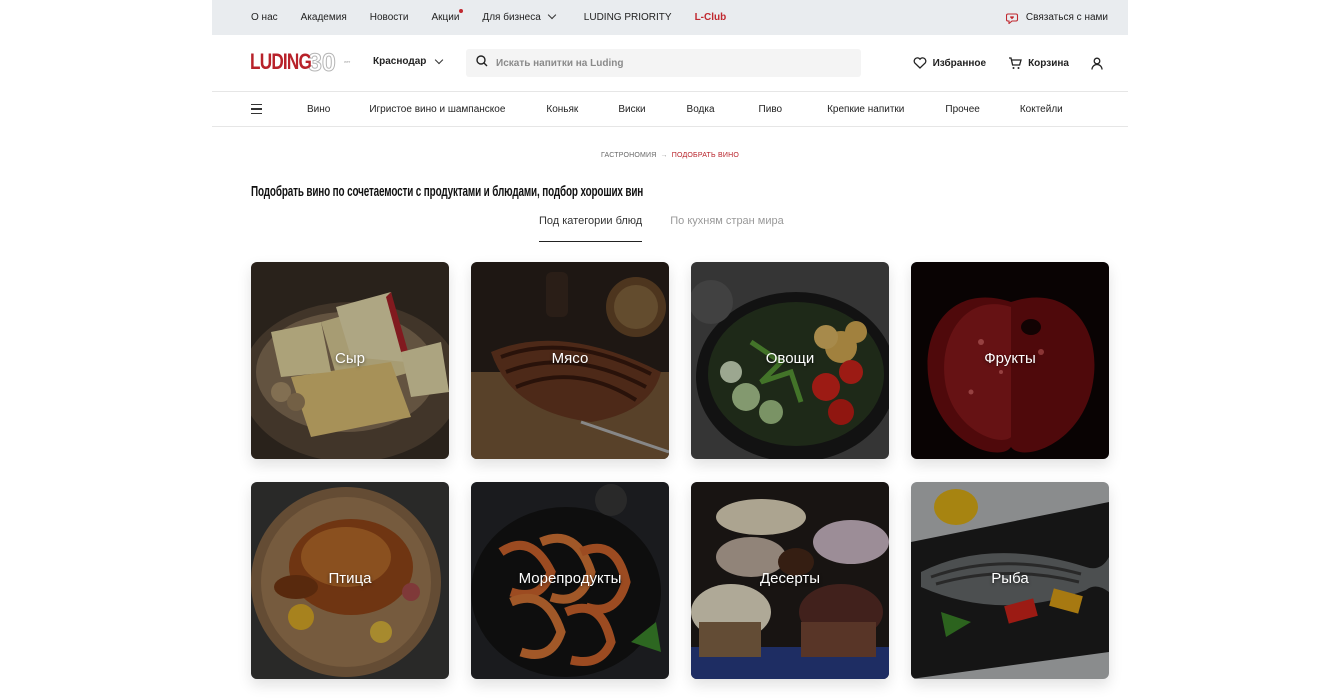 The height and width of the screenshot is (699, 1340). I want to click on cart-label: Корзина, so click(1048, 63).